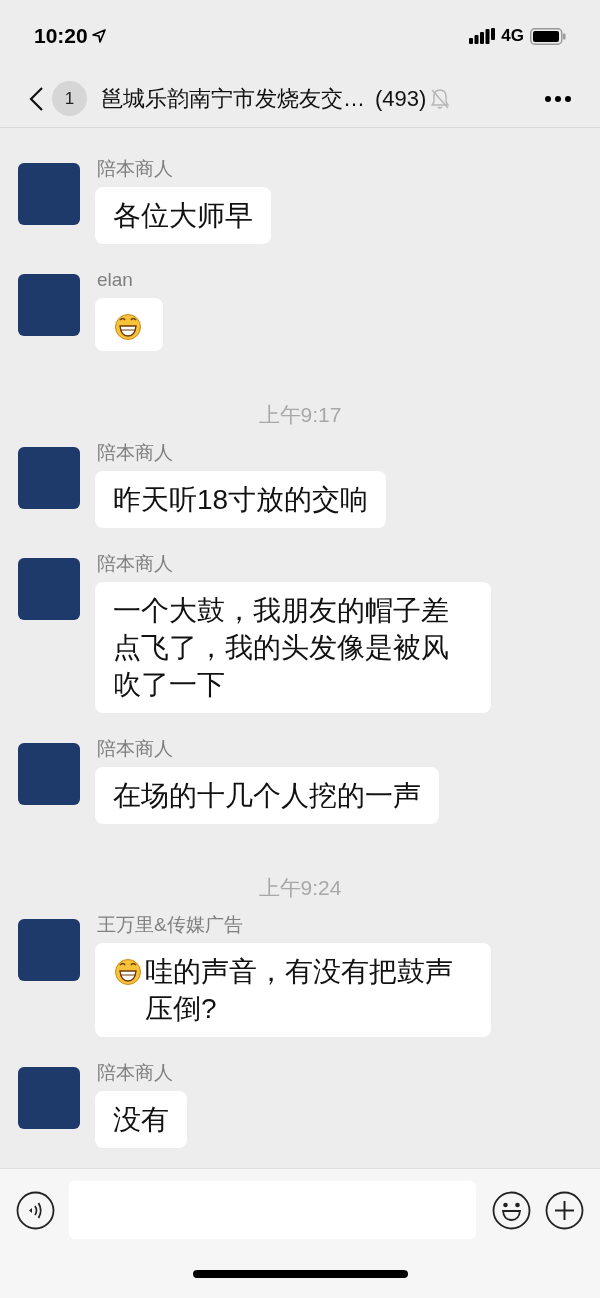 This screenshot has height=1298, width=600. Describe the element at coordinates (300, 415) in the screenshot. I see `timestamp: 上午9:17` at that location.